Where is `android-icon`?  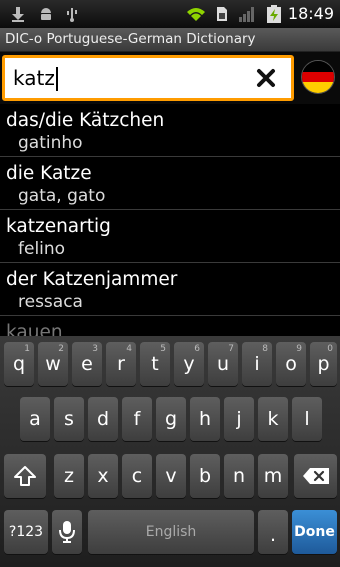 android-icon is located at coordinates (46, 14).